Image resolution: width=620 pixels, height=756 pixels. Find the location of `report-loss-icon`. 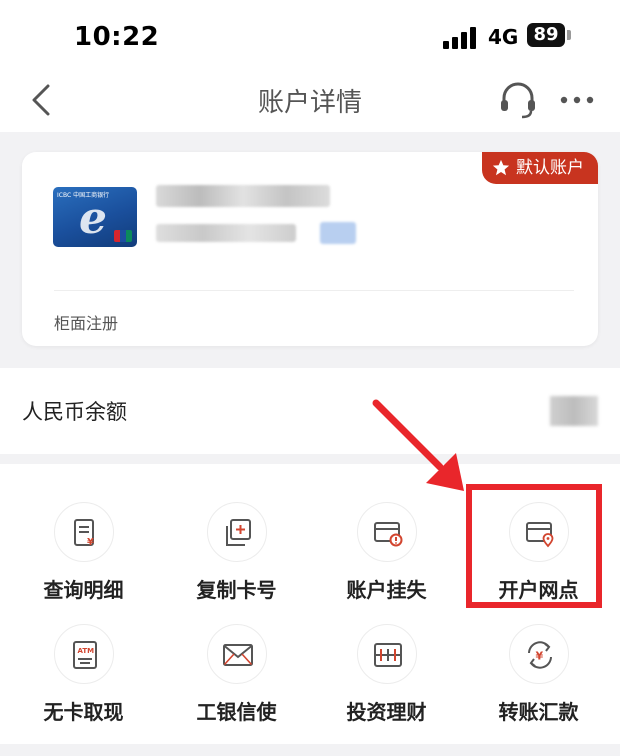

report-loss-icon is located at coordinates (386, 532).